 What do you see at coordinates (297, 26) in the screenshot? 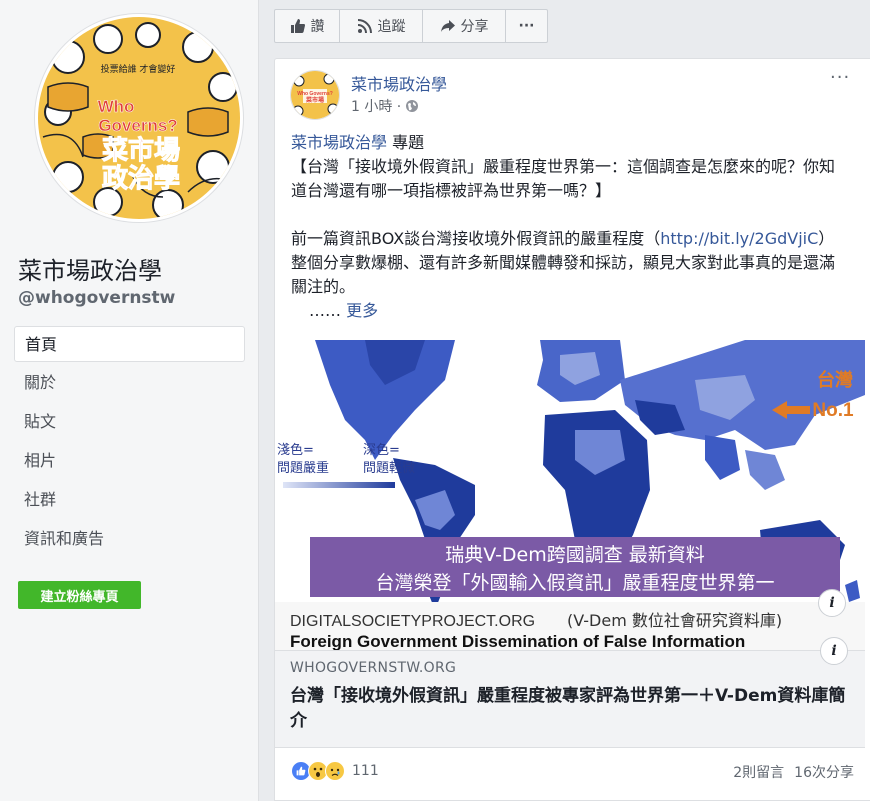
I see `thumbs-up-icon` at bounding box center [297, 26].